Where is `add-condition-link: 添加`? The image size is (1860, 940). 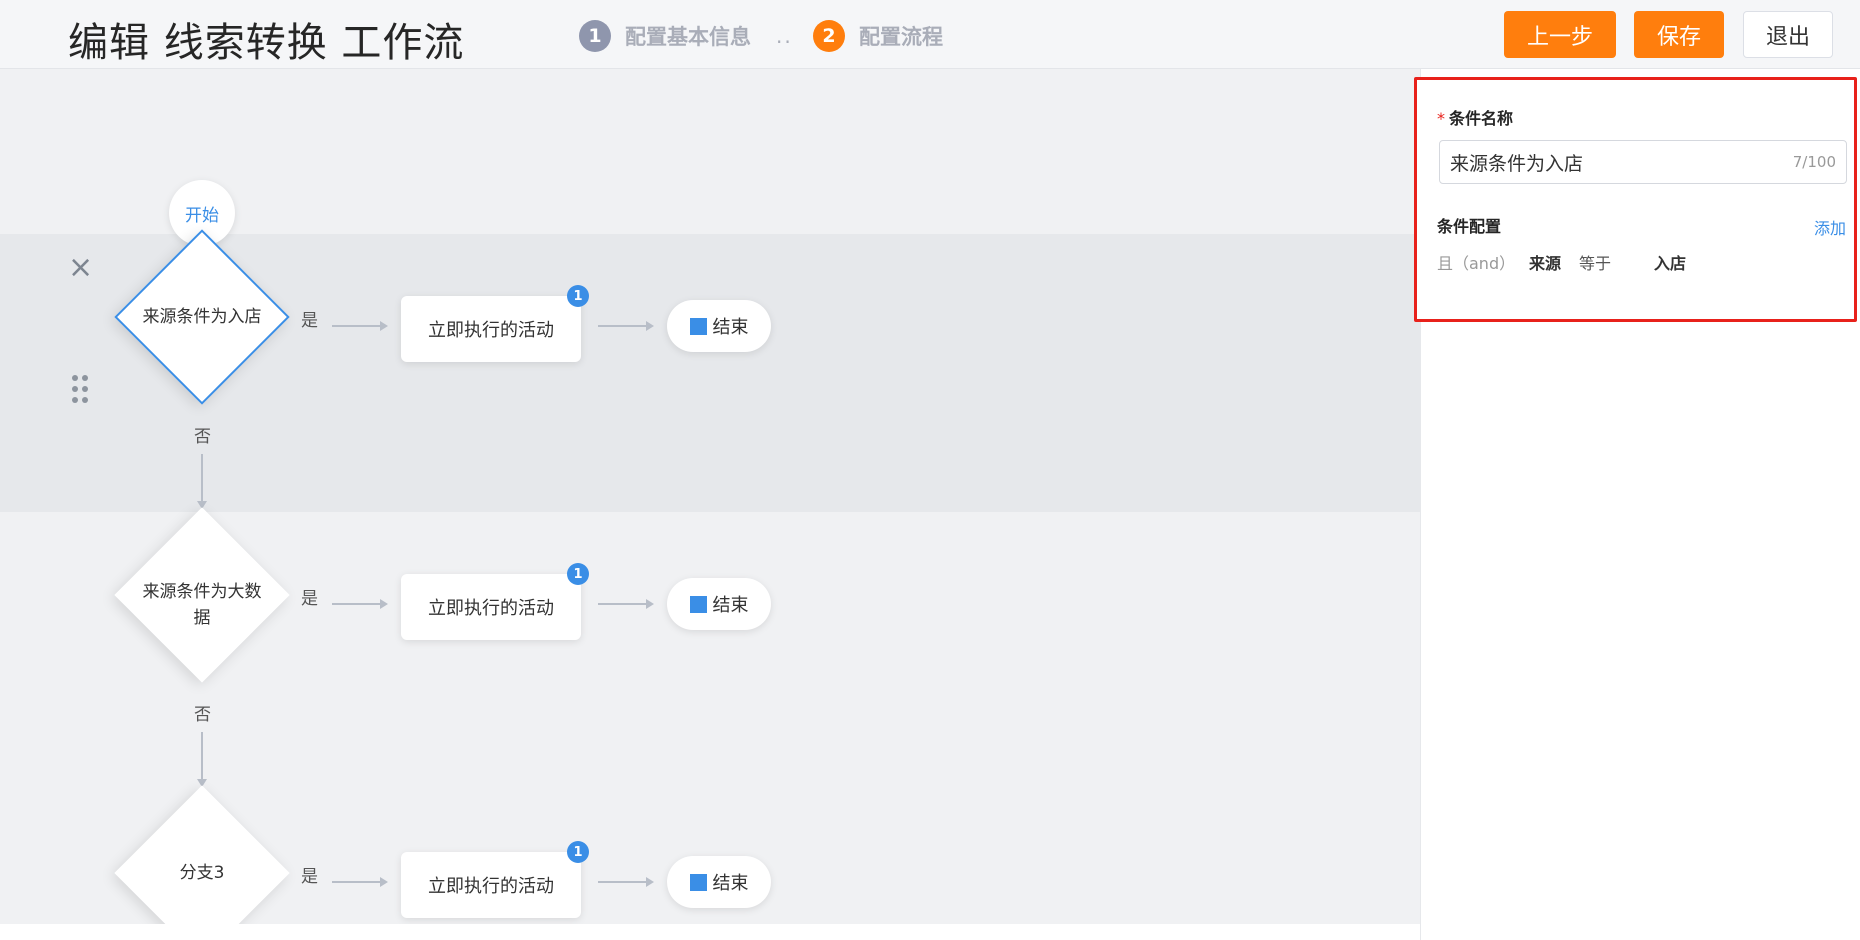 add-condition-link: 添加 is located at coordinates (1830, 227).